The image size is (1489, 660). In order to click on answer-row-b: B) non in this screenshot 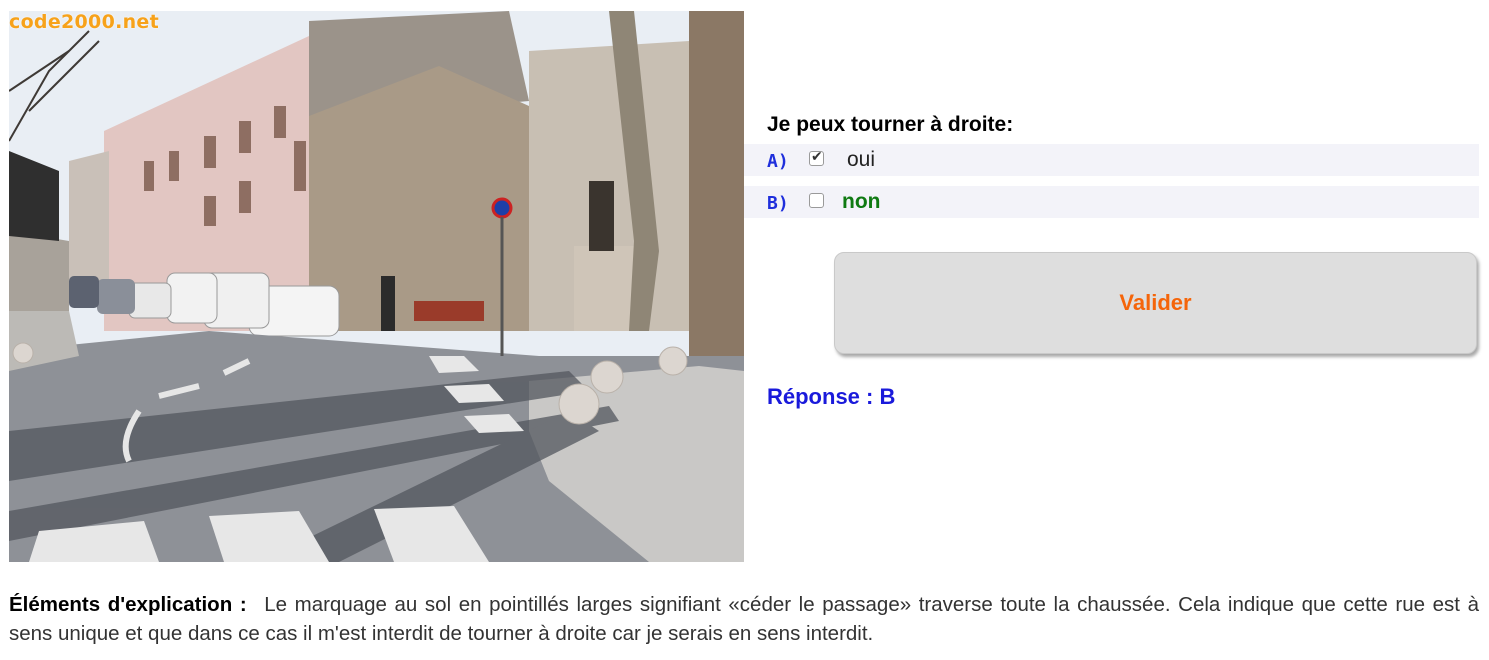, I will do `click(1111, 202)`.